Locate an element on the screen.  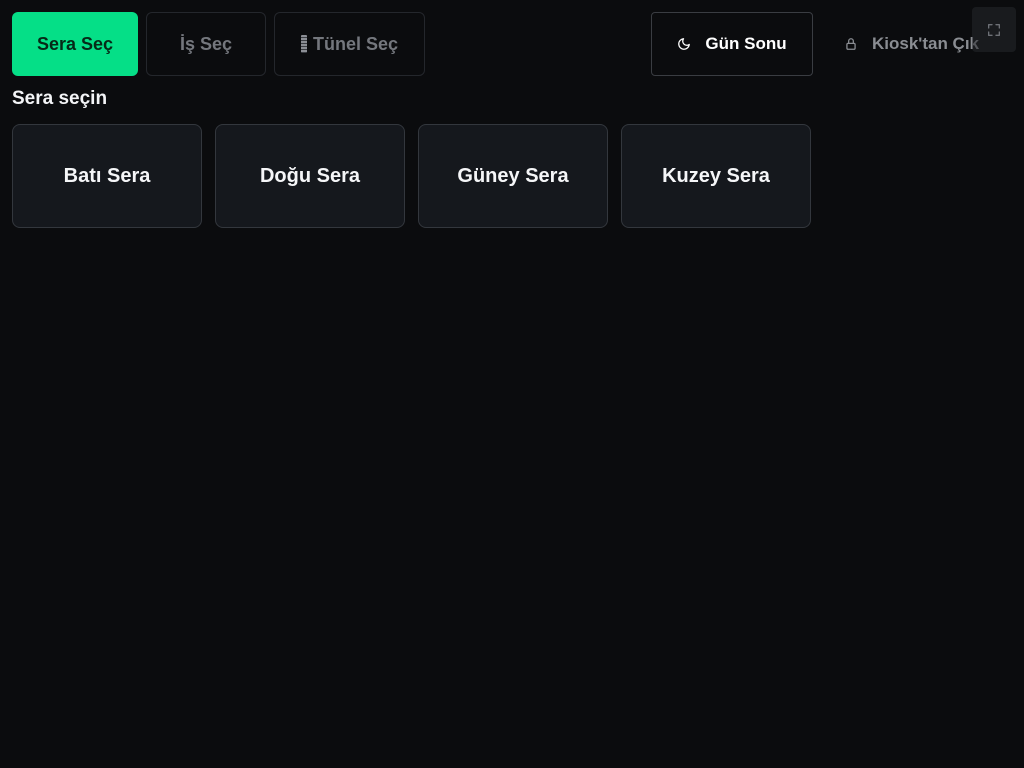
step-is-sec-label: İş Seç is located at coordinates (206, 43).